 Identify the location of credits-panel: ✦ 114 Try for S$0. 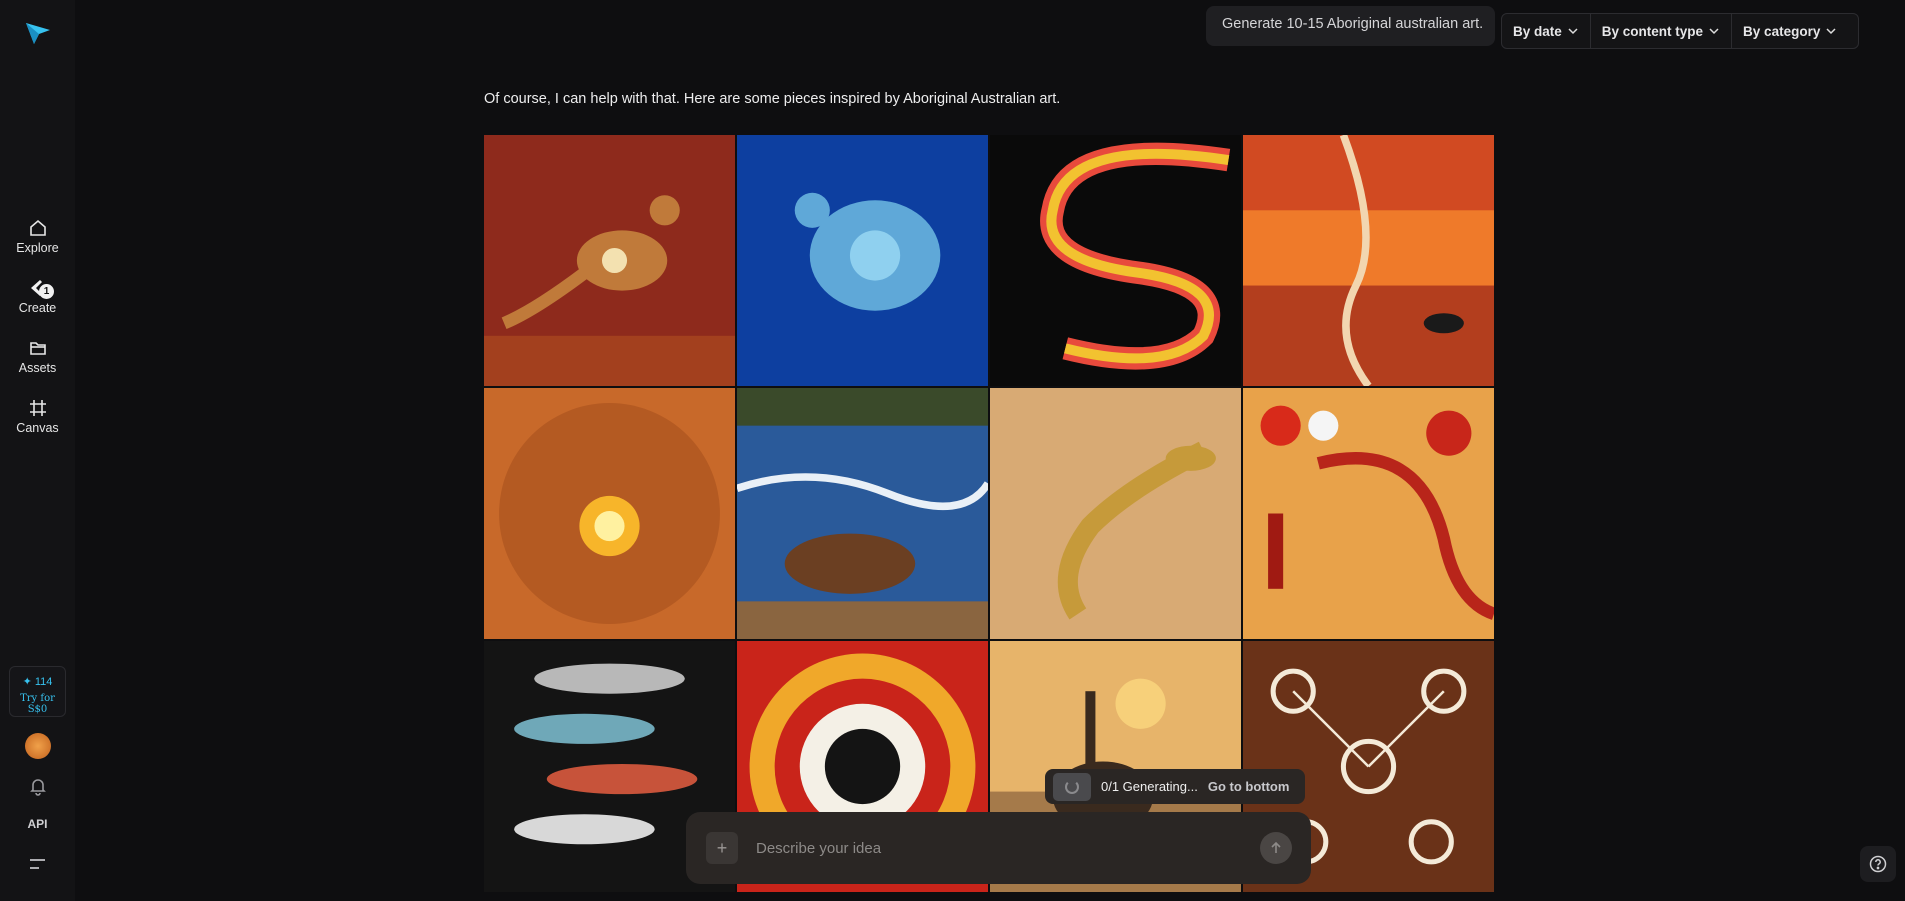
(37, 691).